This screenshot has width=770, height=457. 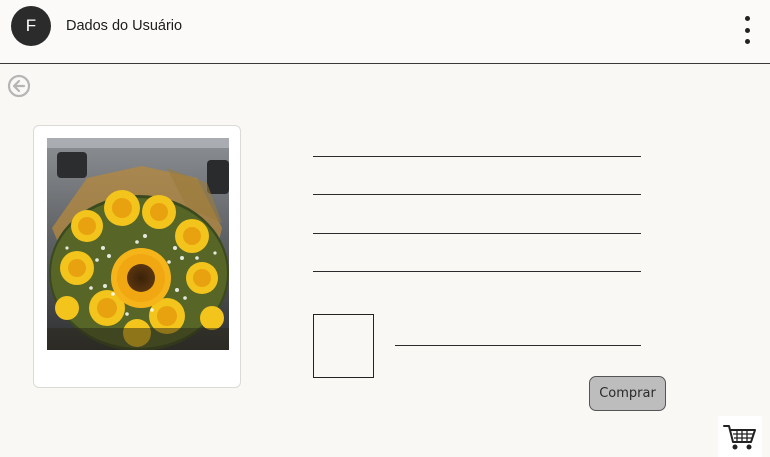 I want to click on avatar: F, so click(x=31, y=26).